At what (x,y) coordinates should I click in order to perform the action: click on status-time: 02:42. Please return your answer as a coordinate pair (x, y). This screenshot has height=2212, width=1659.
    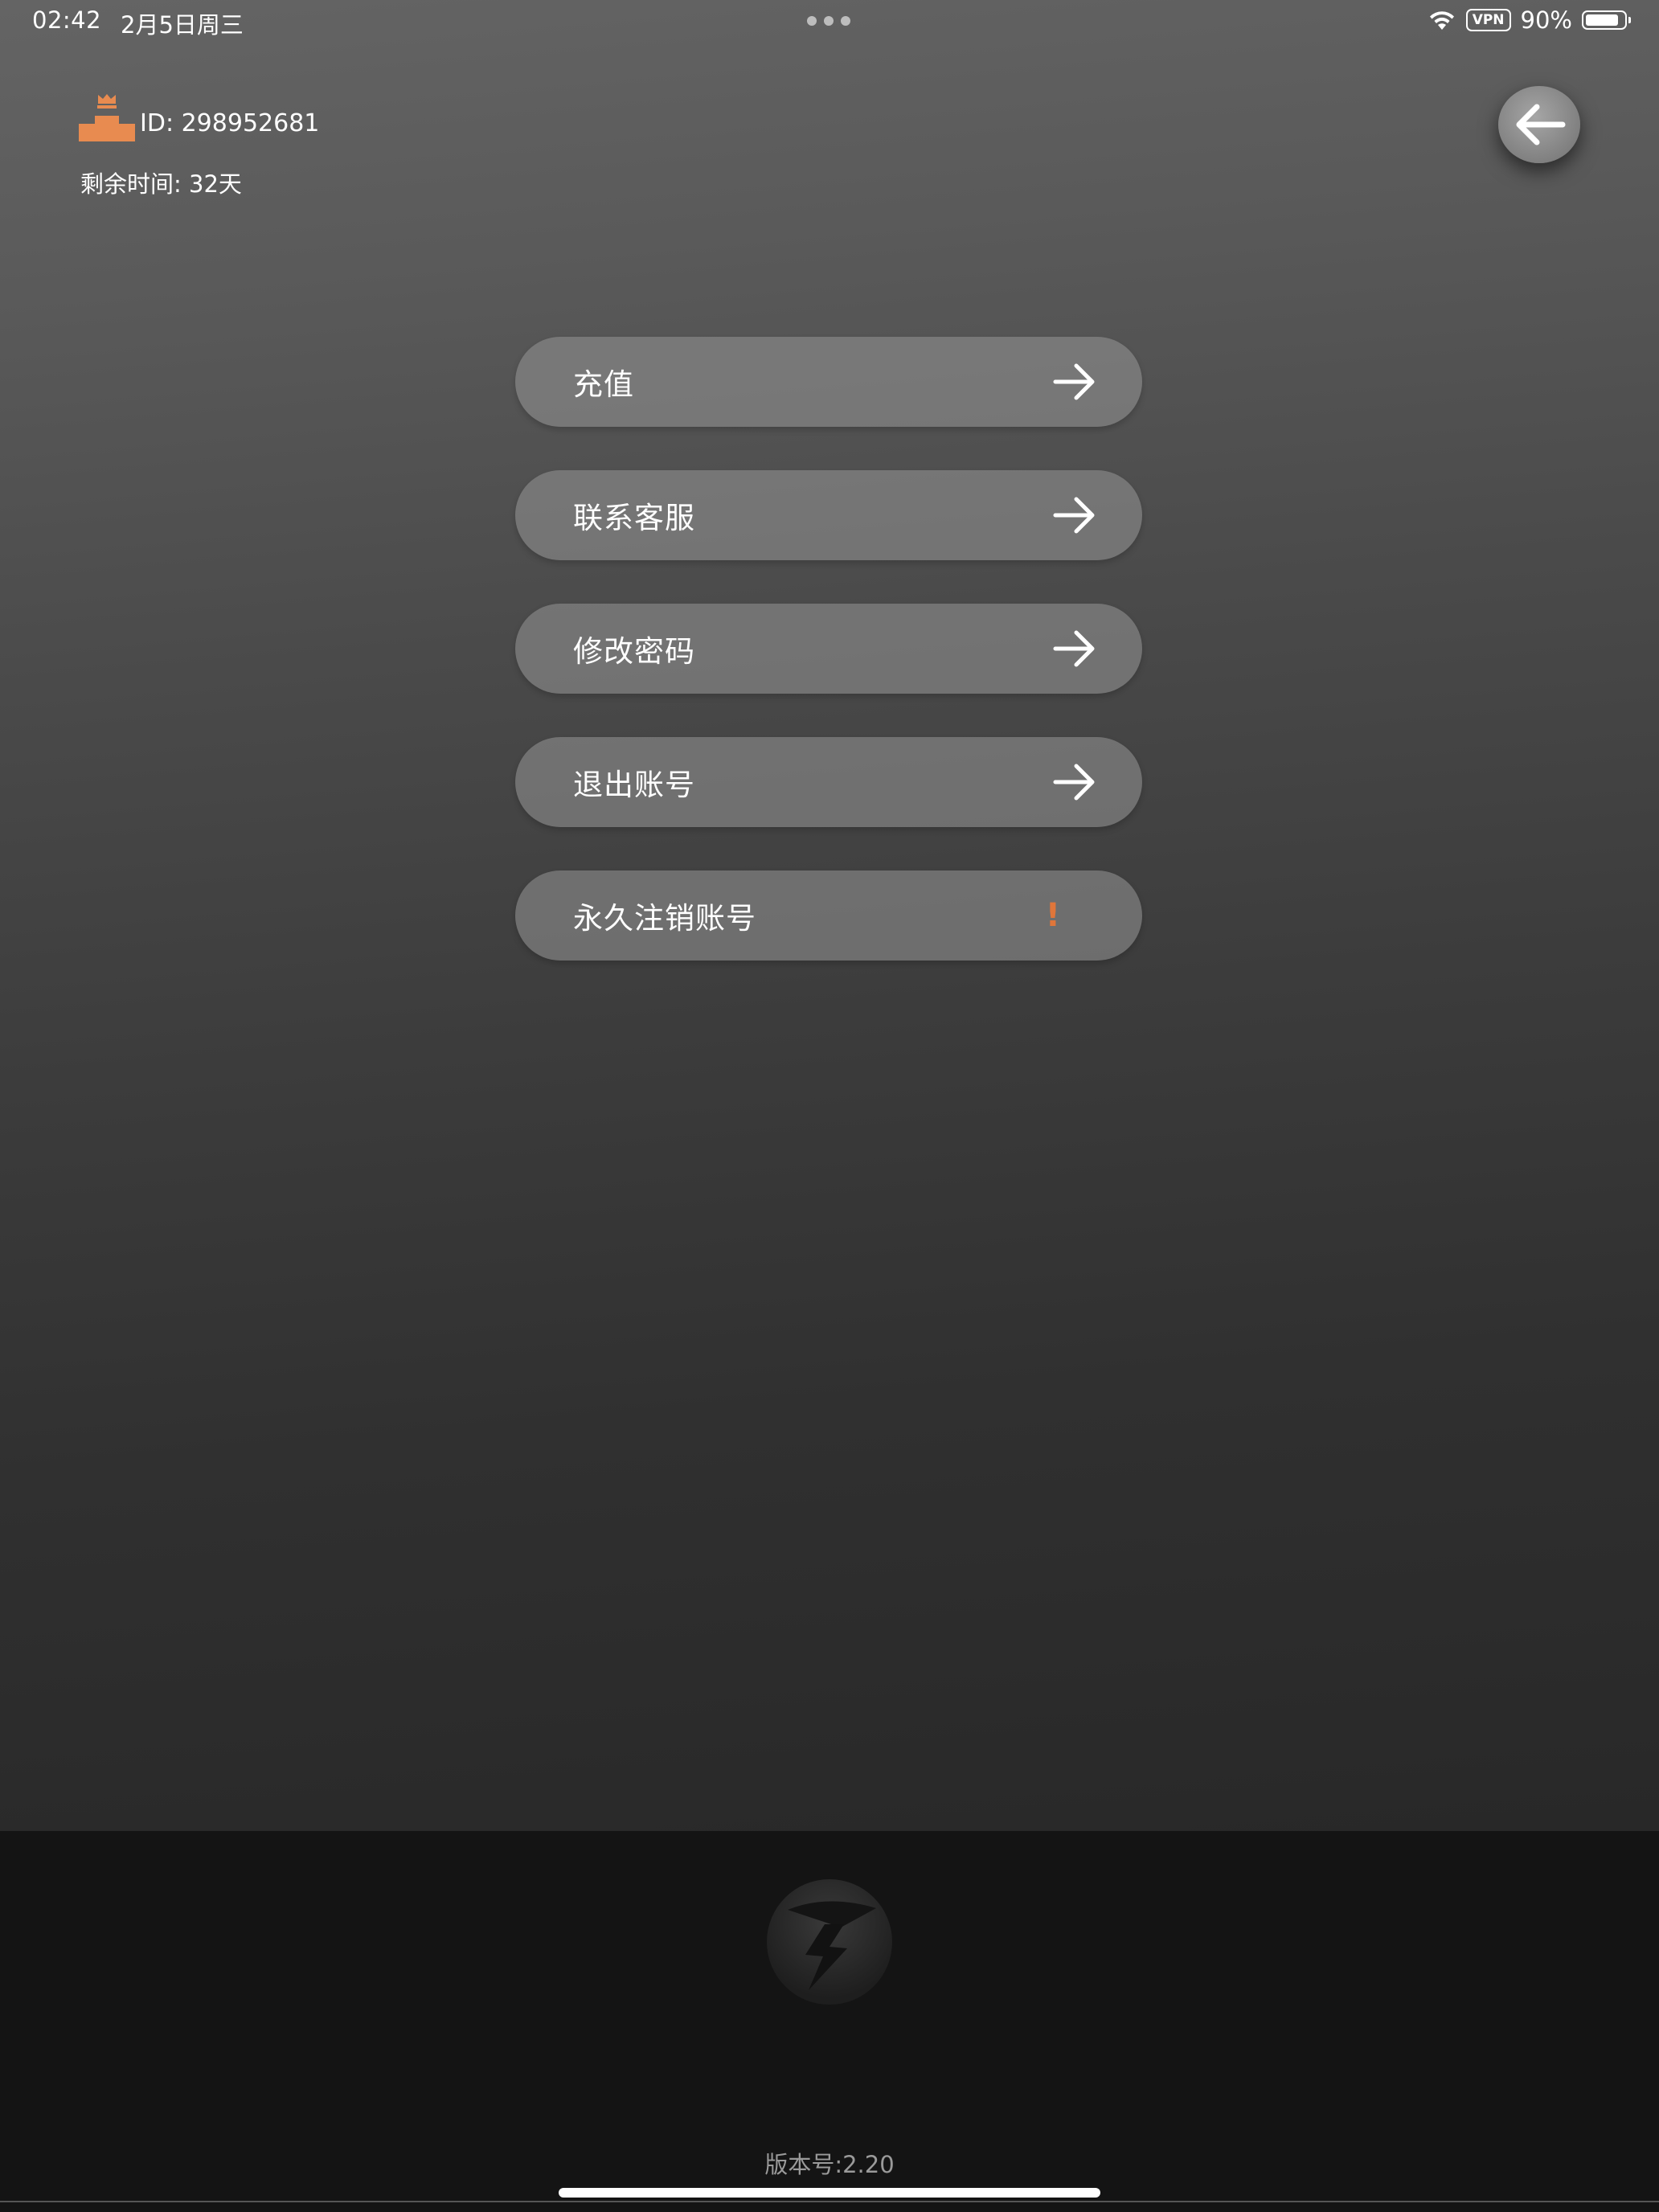
    Looking at the image, I should click on (67, 20).